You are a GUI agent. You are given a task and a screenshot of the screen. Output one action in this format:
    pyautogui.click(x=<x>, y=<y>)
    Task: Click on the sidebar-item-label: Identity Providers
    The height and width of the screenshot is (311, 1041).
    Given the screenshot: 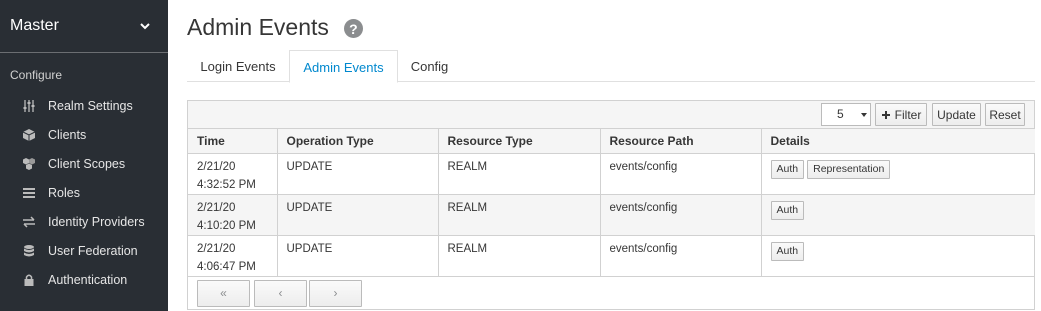 What is the action you would take?
    pyautogui.click(x=96, y=221)
    